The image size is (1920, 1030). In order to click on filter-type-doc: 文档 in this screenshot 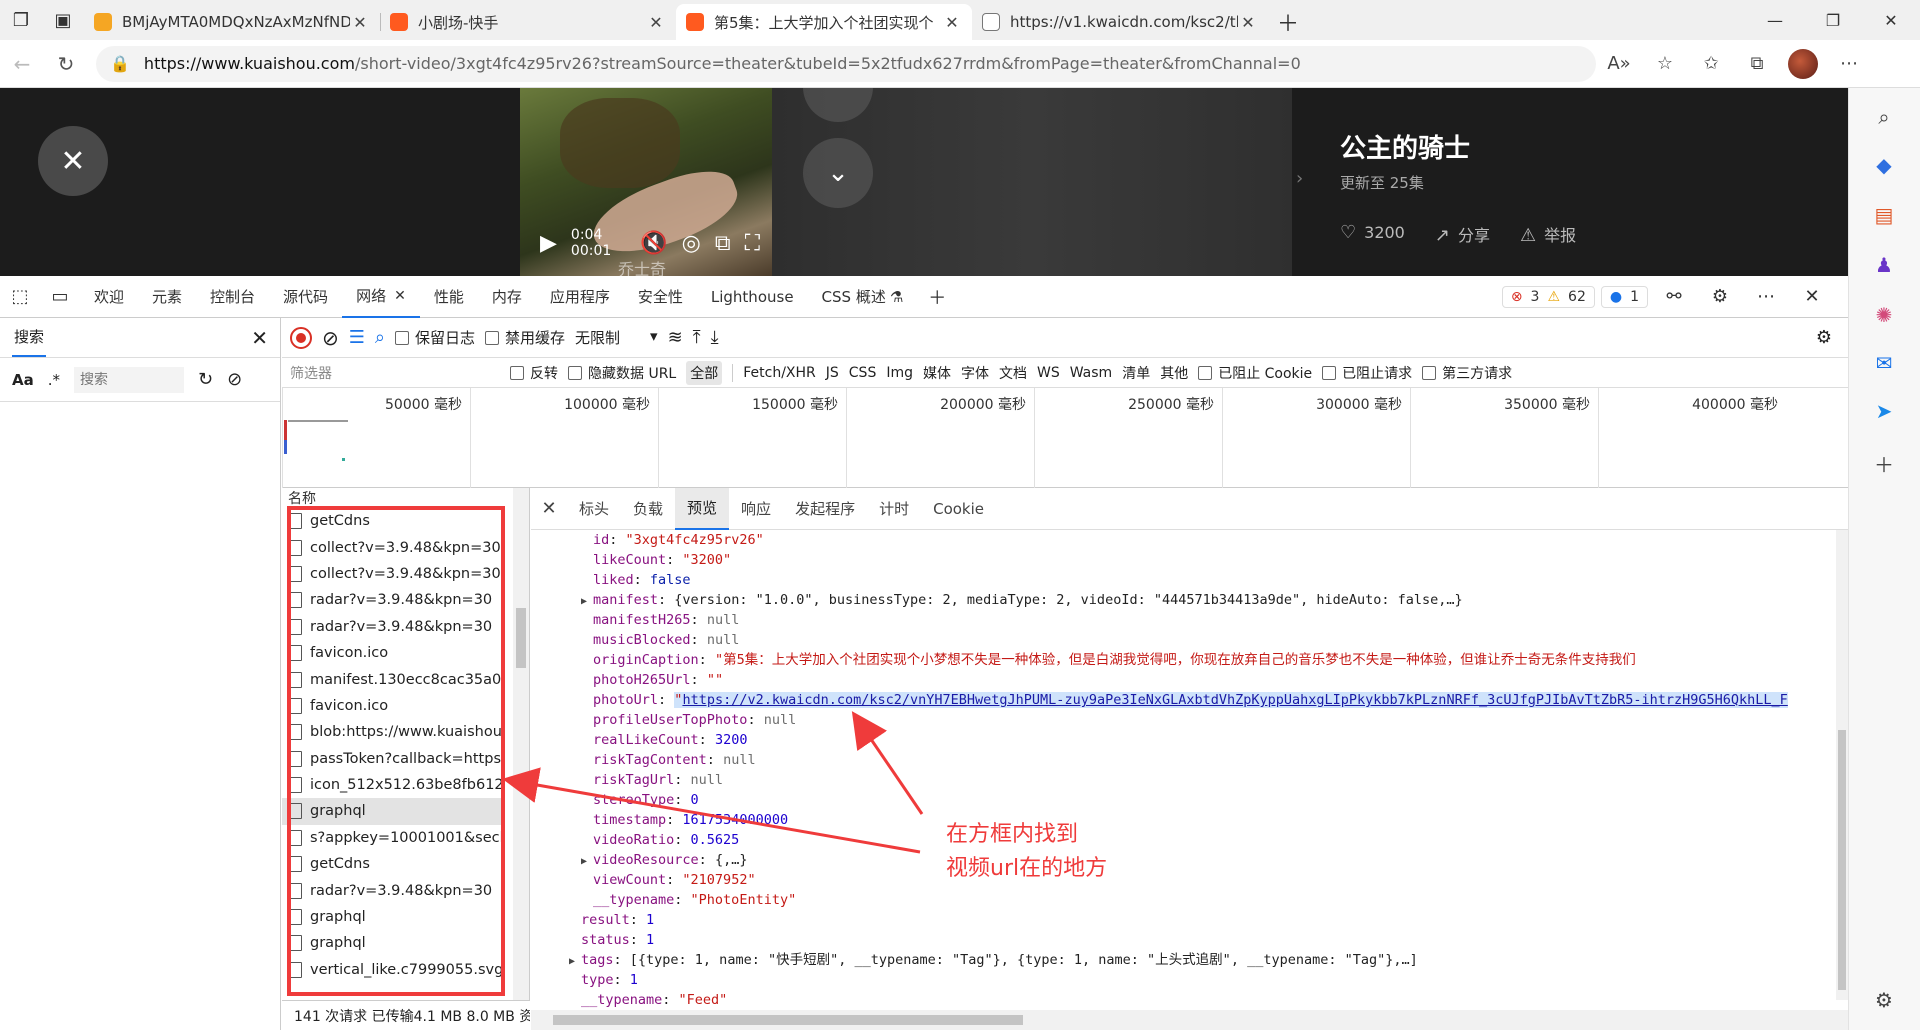, I will do `click(1013, 373)`.